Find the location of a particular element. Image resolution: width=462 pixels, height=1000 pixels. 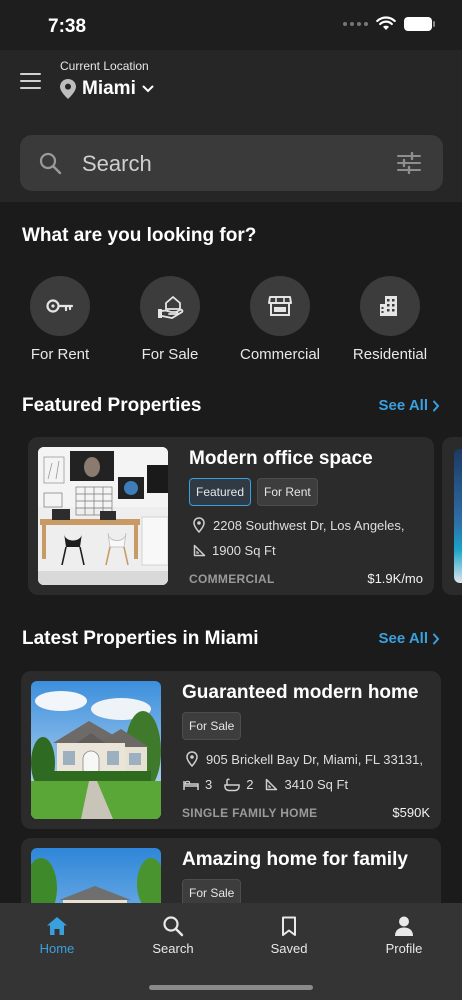

property-badges: Featured For Rent is located at coordinates (253, 492).